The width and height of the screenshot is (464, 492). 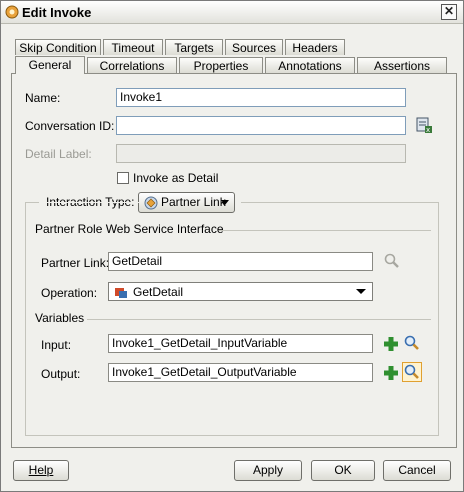 I want to click on tab-correlations: Correlations, so click(x=132, y=65).